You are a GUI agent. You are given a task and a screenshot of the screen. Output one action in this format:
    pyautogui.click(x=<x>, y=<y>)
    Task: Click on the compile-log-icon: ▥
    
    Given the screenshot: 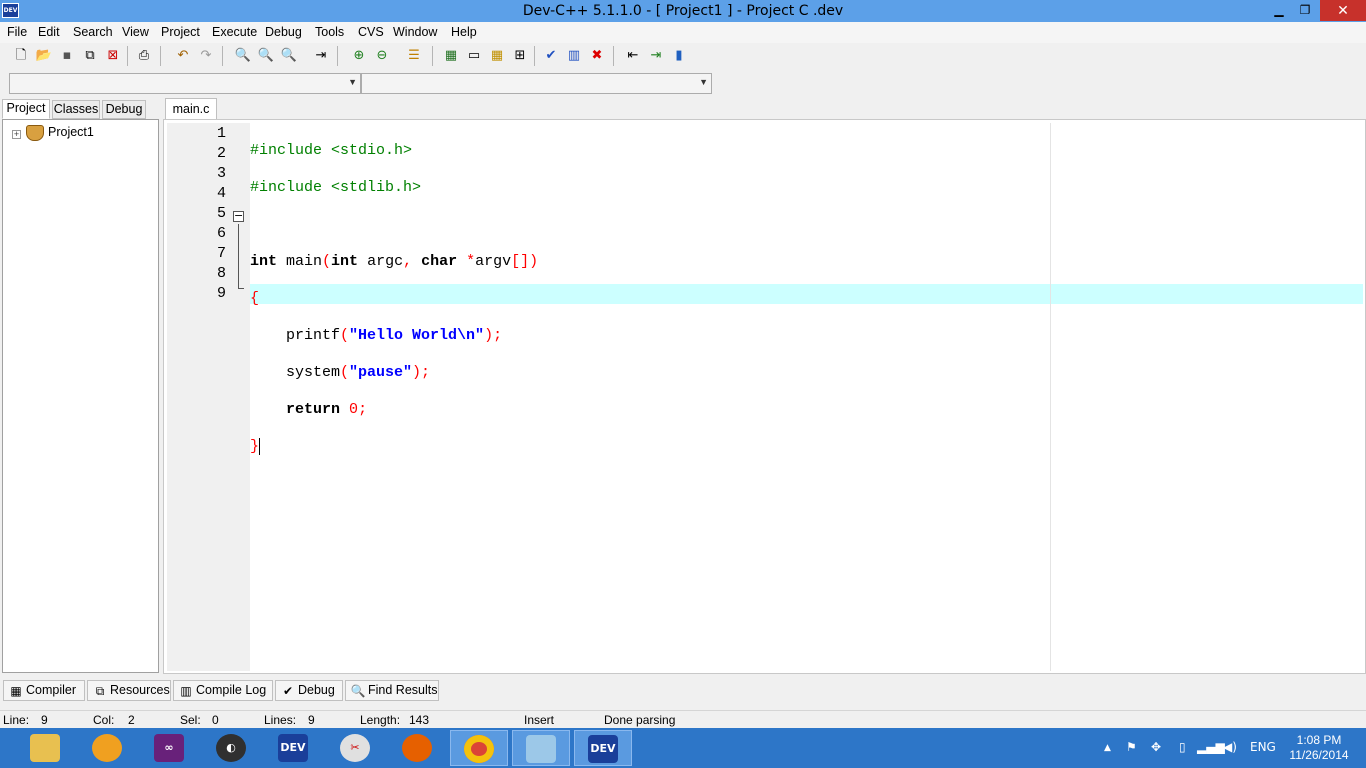 What is the action you would take?
    pyautogui.click(x=186, y=691)
    